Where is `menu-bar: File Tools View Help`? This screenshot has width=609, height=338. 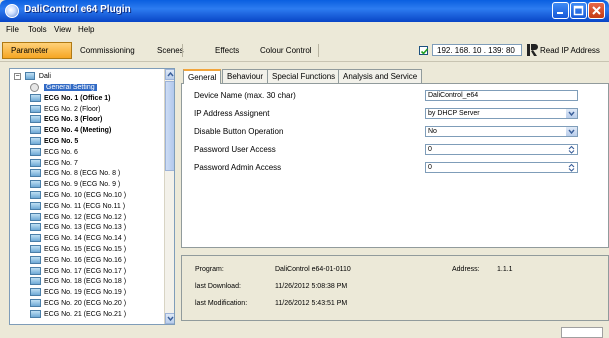 menu-bar: File Tools View Help is located at coordinates (304, 30).